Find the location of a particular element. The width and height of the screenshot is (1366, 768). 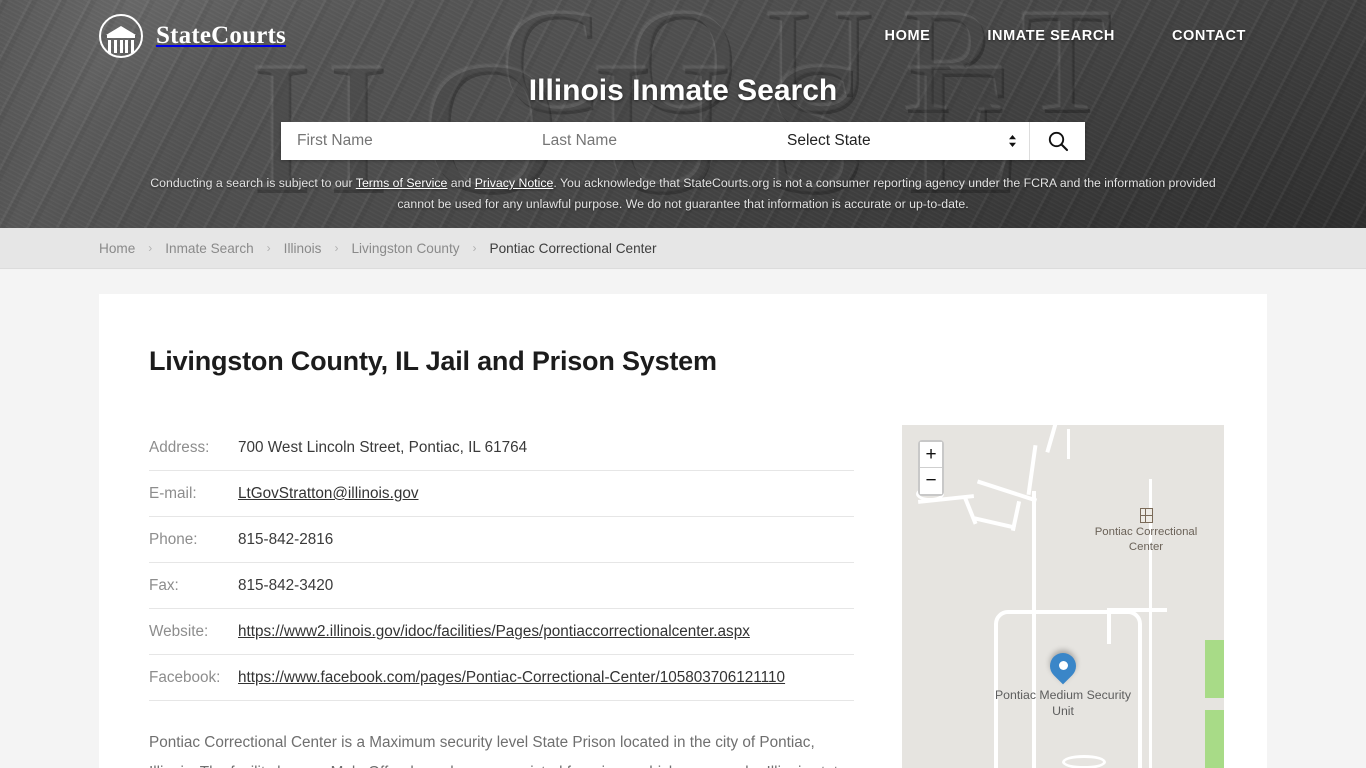

nav-item-home: HOME is located at coordinates (908, 36).